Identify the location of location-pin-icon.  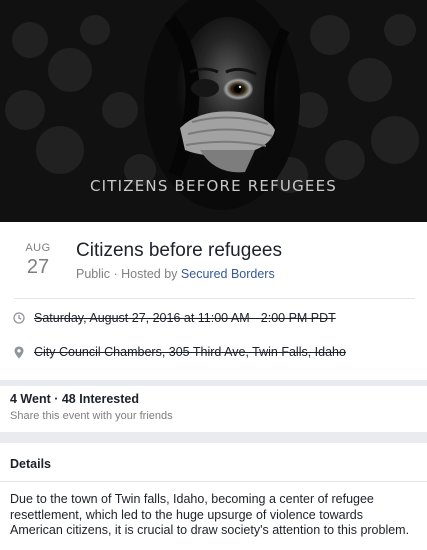
(19, 352).